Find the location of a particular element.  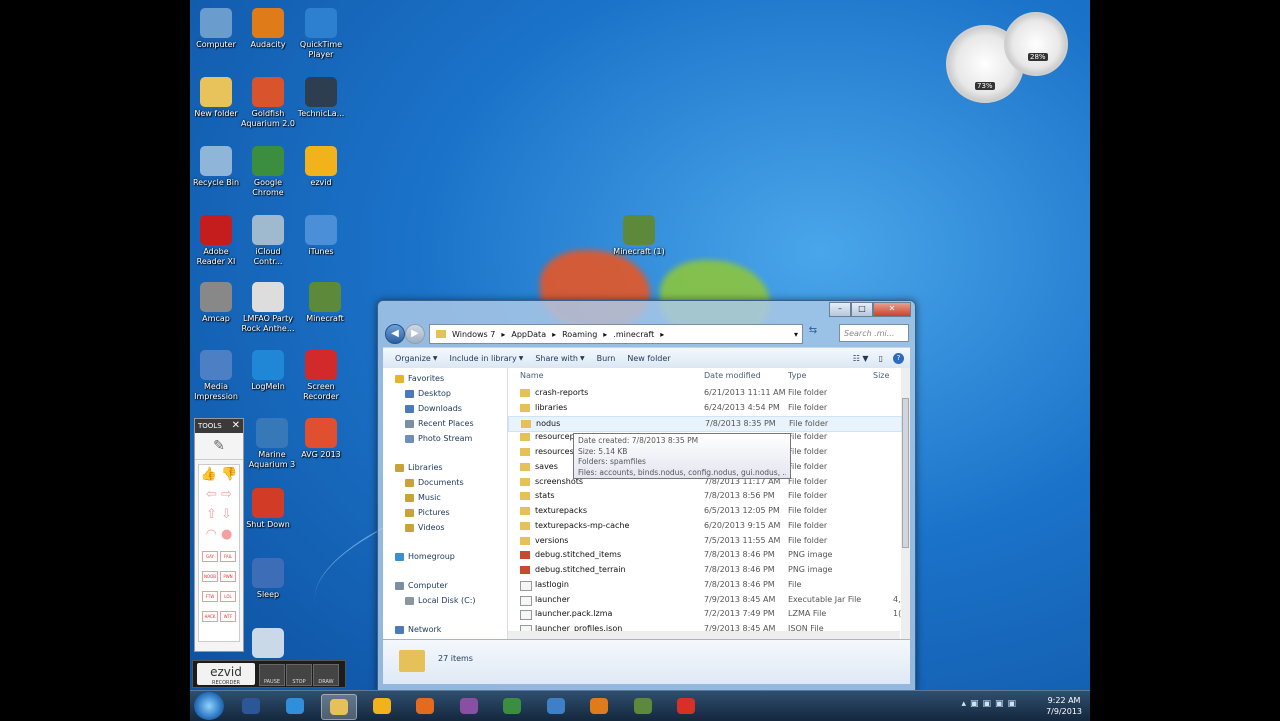

desktop-icon: Minecraft (1) is located at coordinates (639, 236).